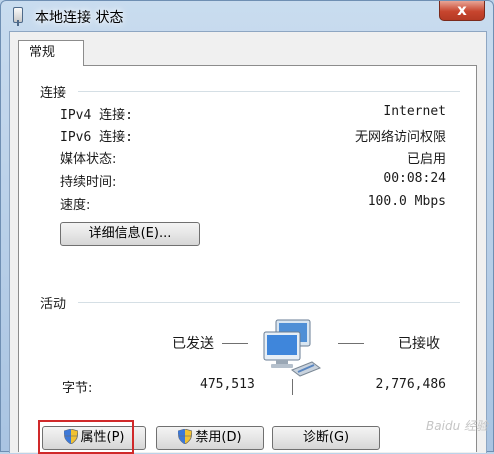 This screenshot has width=494, height=454. What do you see at coordinates (326, 438) in the screenshot?
I see `diagnose-button: 诊断(G)` at bounding box center [326, 438].